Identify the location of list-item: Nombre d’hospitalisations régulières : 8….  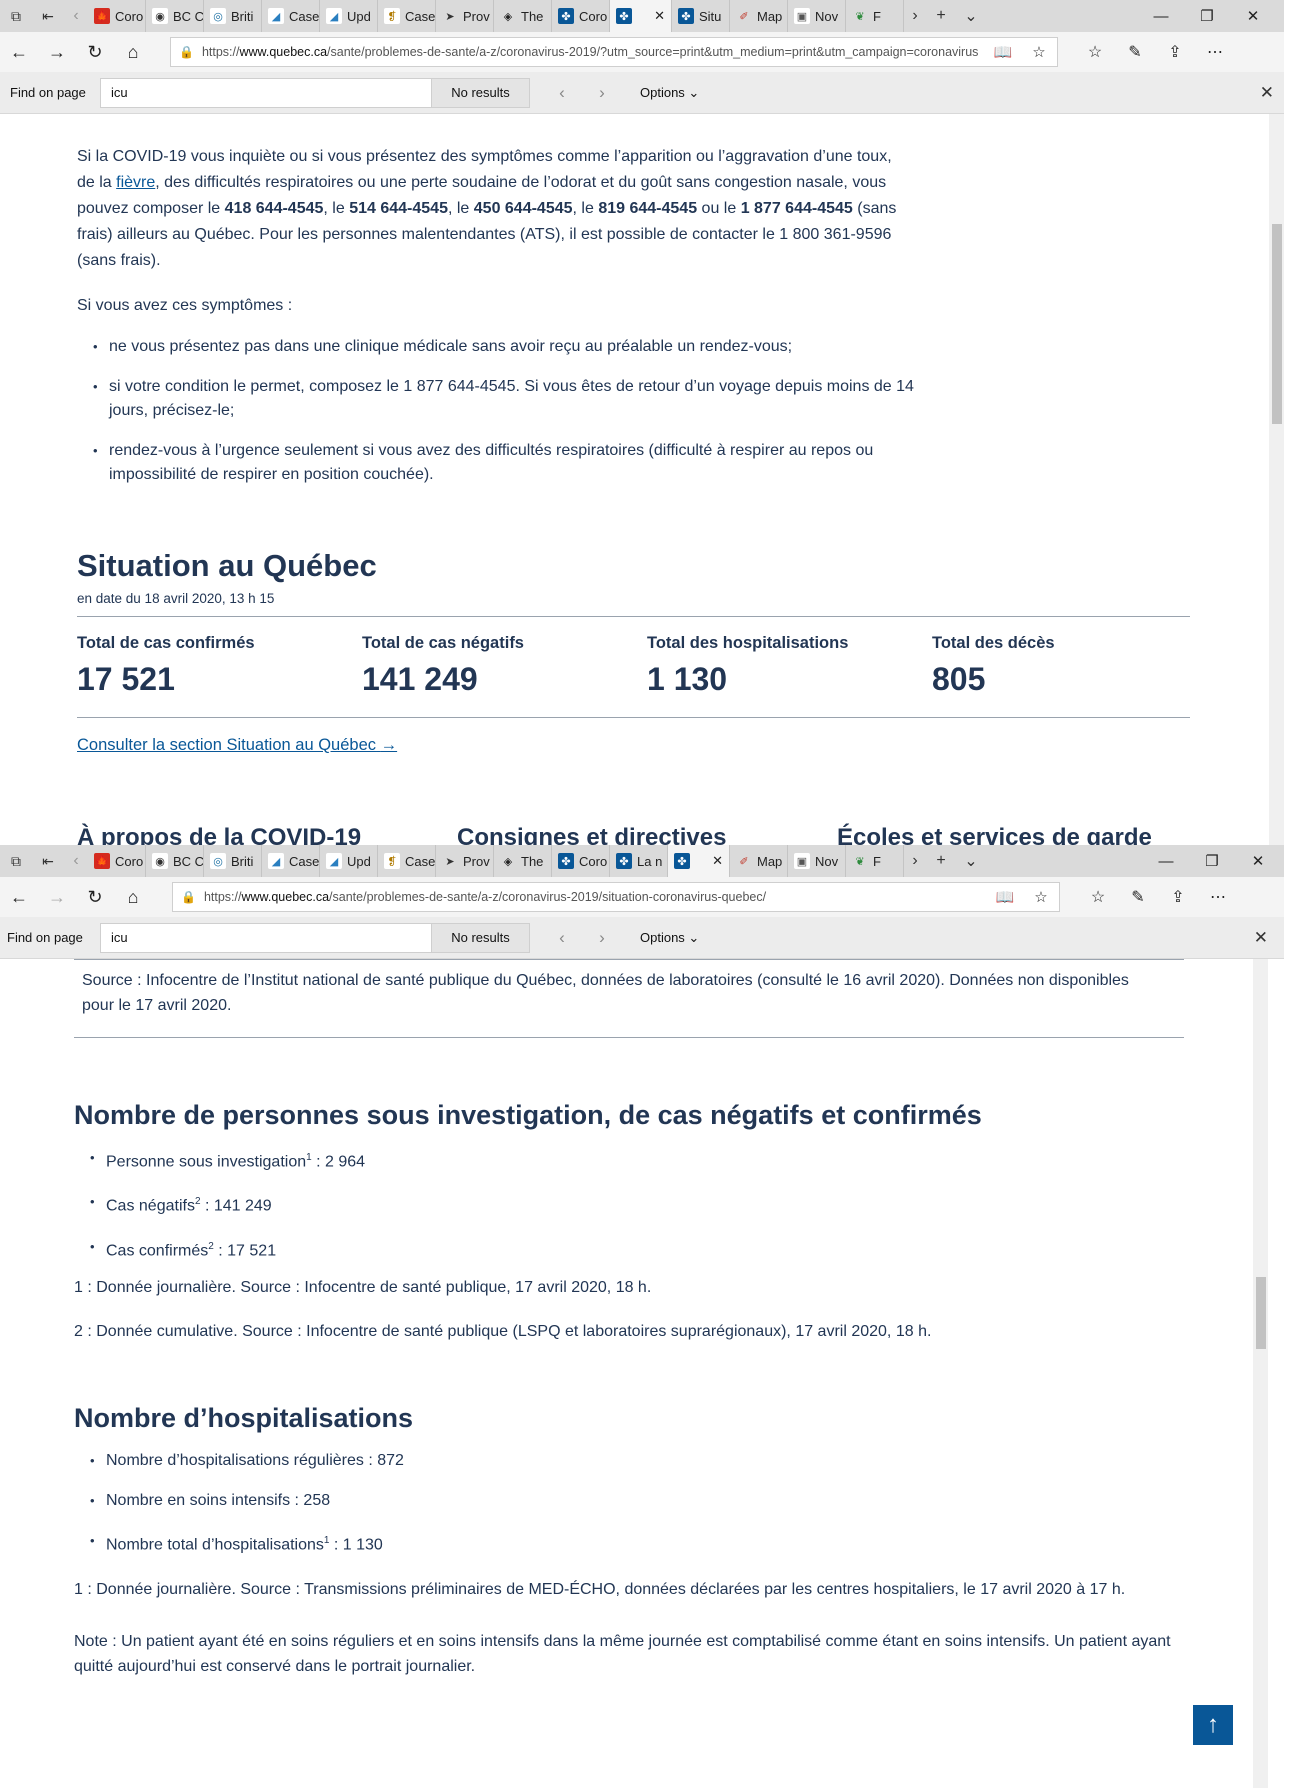
(494, 1461).